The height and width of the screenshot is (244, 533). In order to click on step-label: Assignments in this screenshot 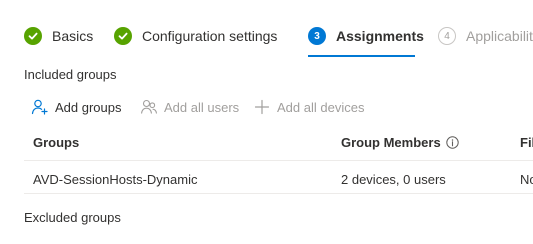, I will do `click(380, 36)`.